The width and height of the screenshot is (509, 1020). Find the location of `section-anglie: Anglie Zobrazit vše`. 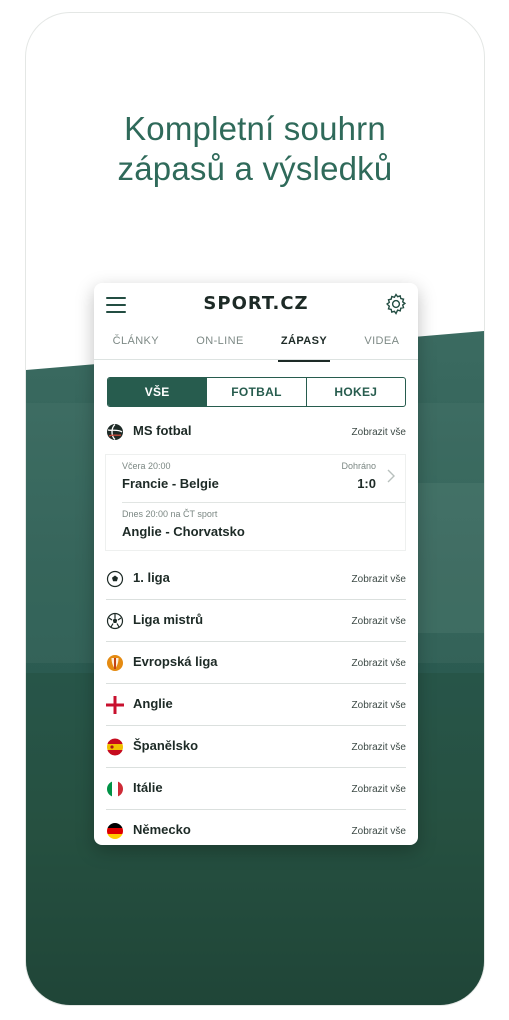

section-anglie: Anglie Zobrazit vše is located at coordinates (256, 705).